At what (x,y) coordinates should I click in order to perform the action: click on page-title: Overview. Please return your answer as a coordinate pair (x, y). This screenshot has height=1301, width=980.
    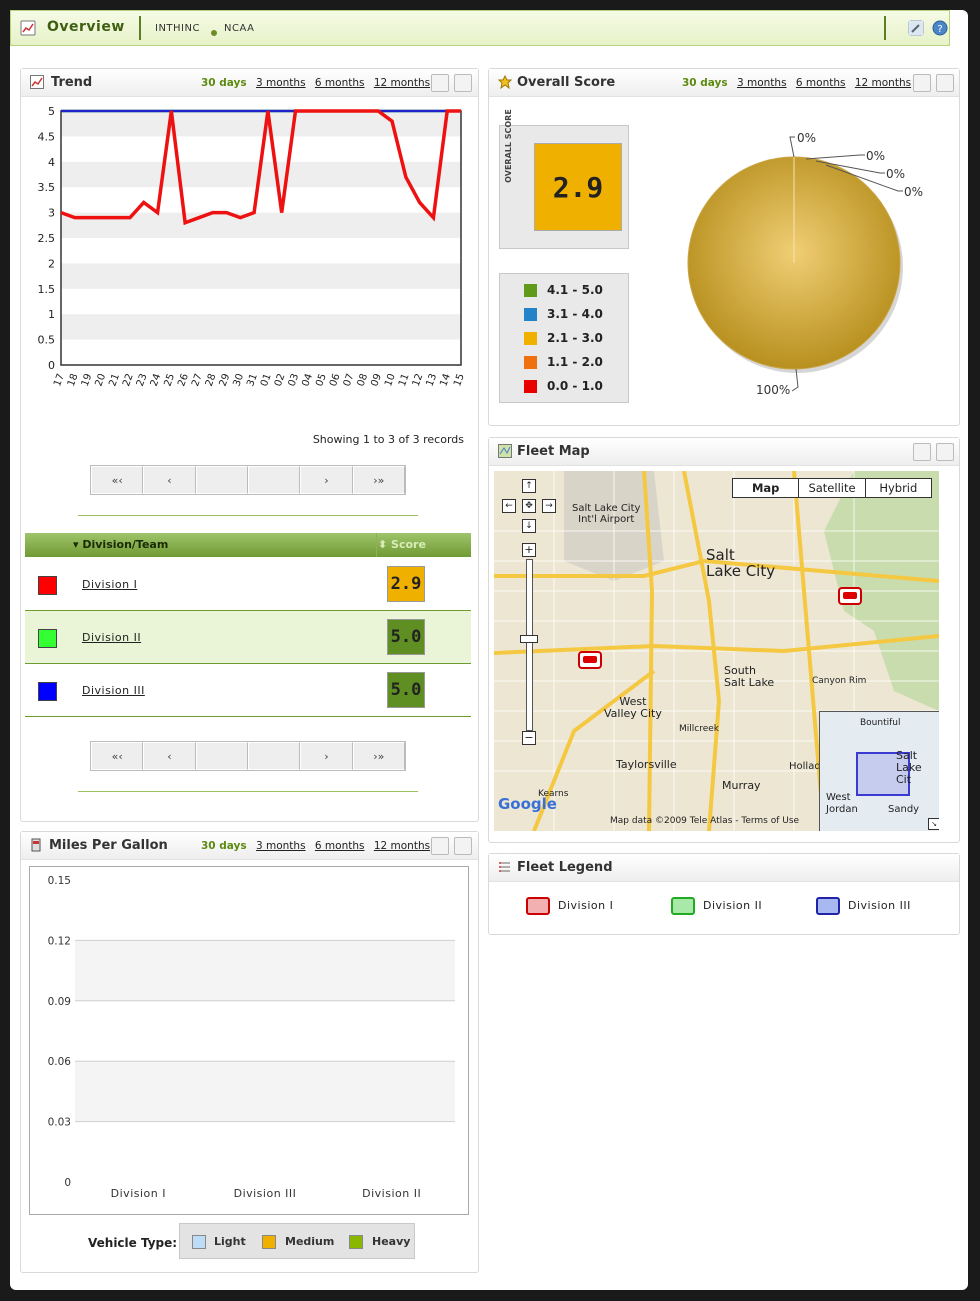
    Looking at the image, I should click on (86, 27).